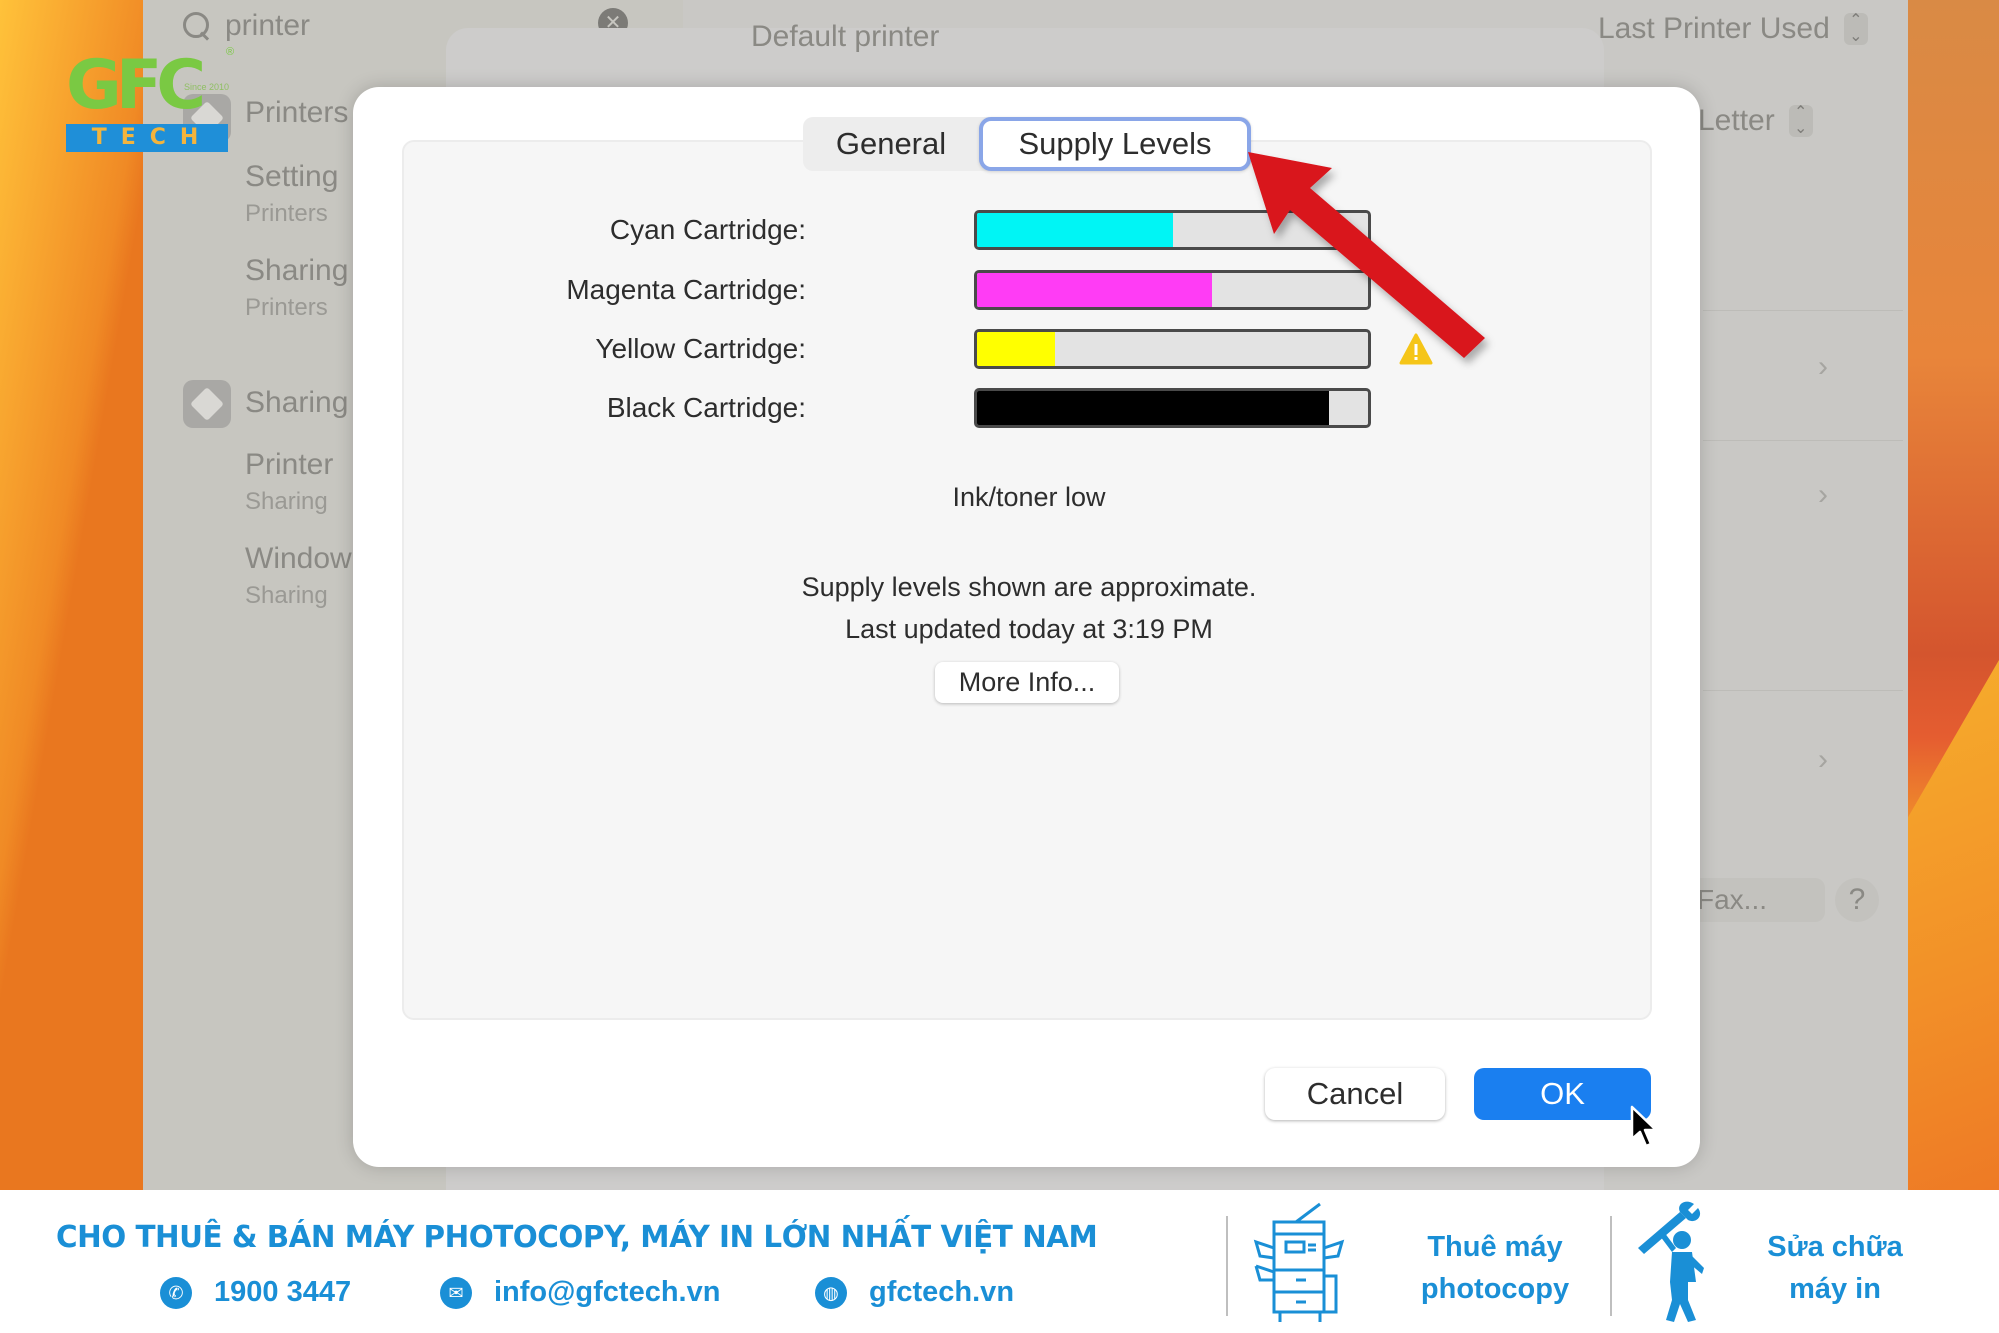 This screenshot has width=1999, height=1333. What do you see at coordinates (1736, 120) in the screenshot?
I see `paper-size-value: Letter` at bounding box center [1736, 120].